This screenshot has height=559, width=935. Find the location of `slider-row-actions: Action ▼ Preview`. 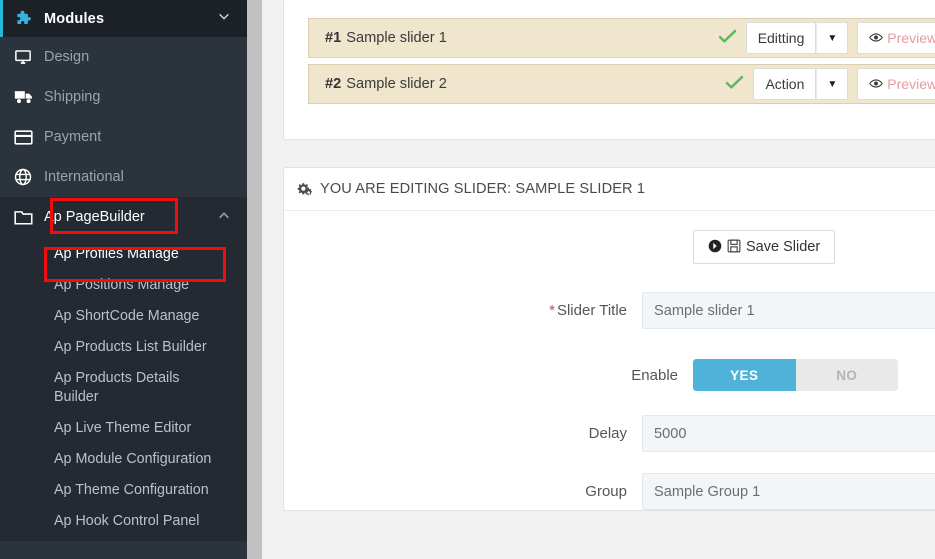

slider-row-actions: Action ▼ Preview is located at coordinates (830, 84).